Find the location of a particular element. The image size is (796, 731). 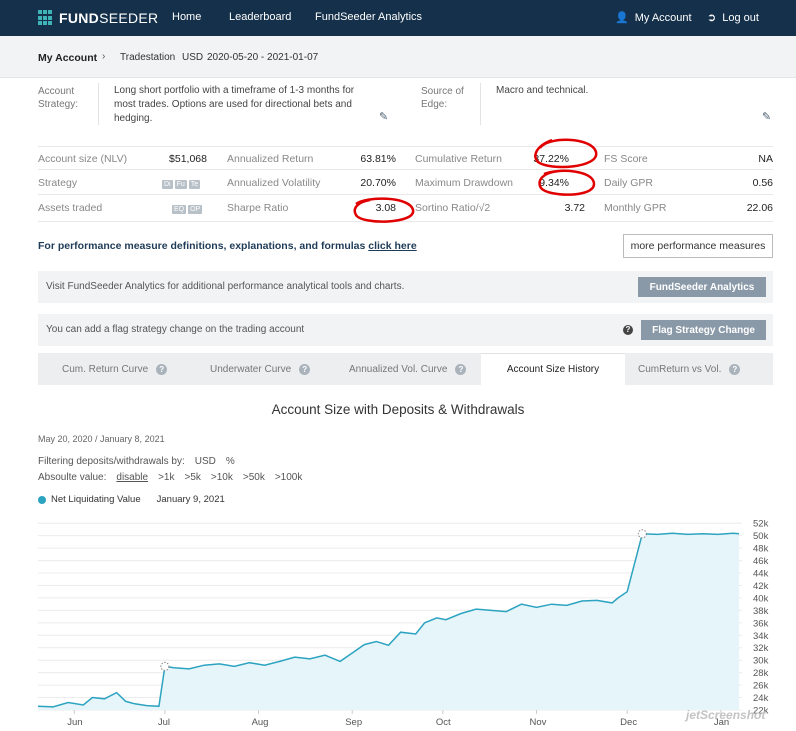

y-tick-label: 46k is located at coordinates (761, 561).